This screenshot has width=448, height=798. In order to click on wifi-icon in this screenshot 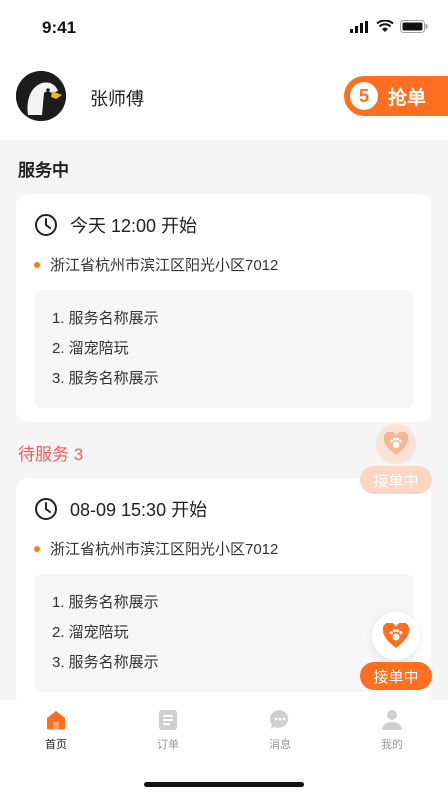, I will do `click(385, 26)`.